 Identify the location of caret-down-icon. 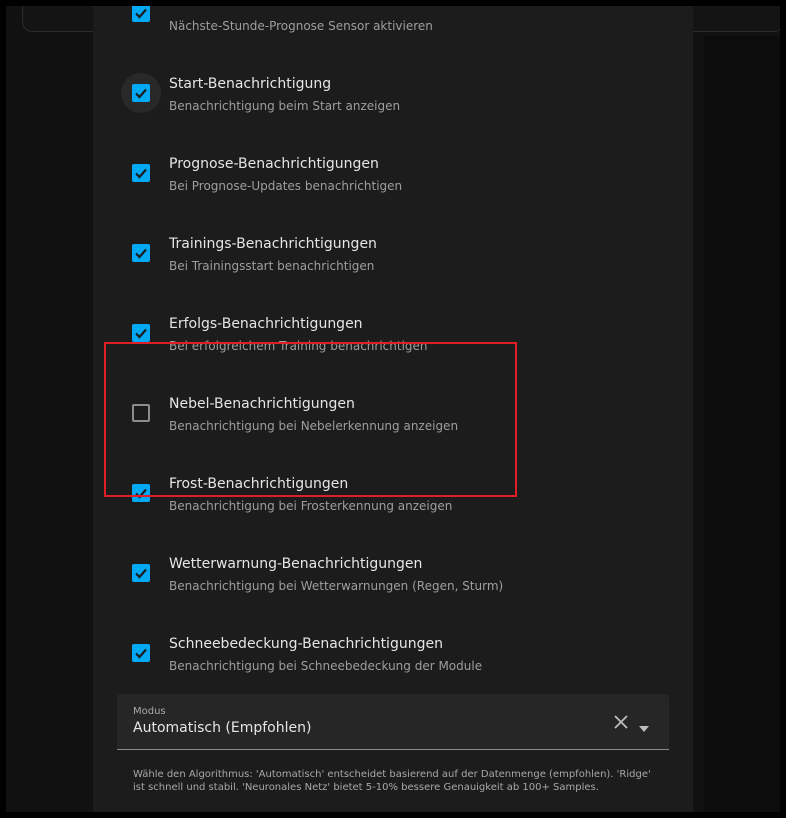
(644, 725).